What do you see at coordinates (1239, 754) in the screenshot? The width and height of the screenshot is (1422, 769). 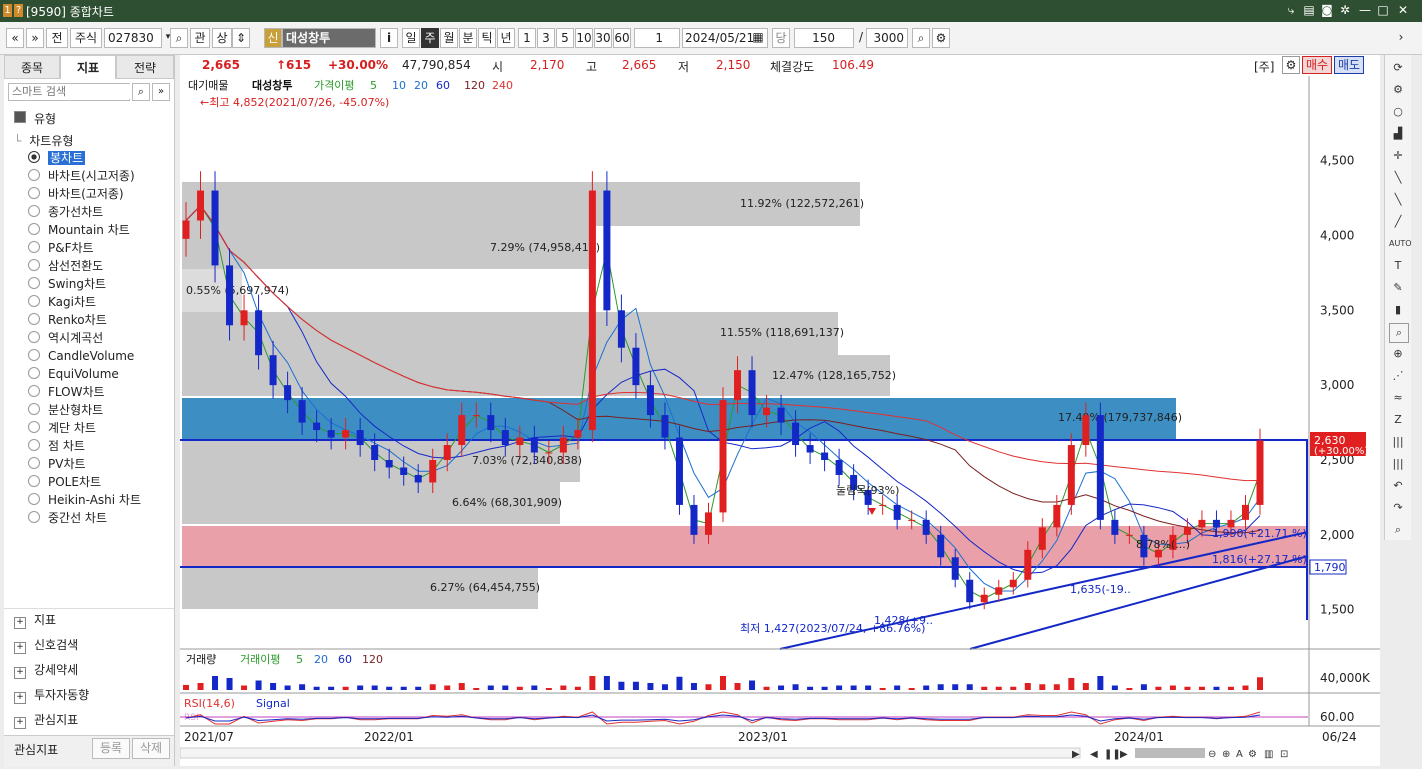 I see `font-size-icon: A` at bounding box center [1239, 754].